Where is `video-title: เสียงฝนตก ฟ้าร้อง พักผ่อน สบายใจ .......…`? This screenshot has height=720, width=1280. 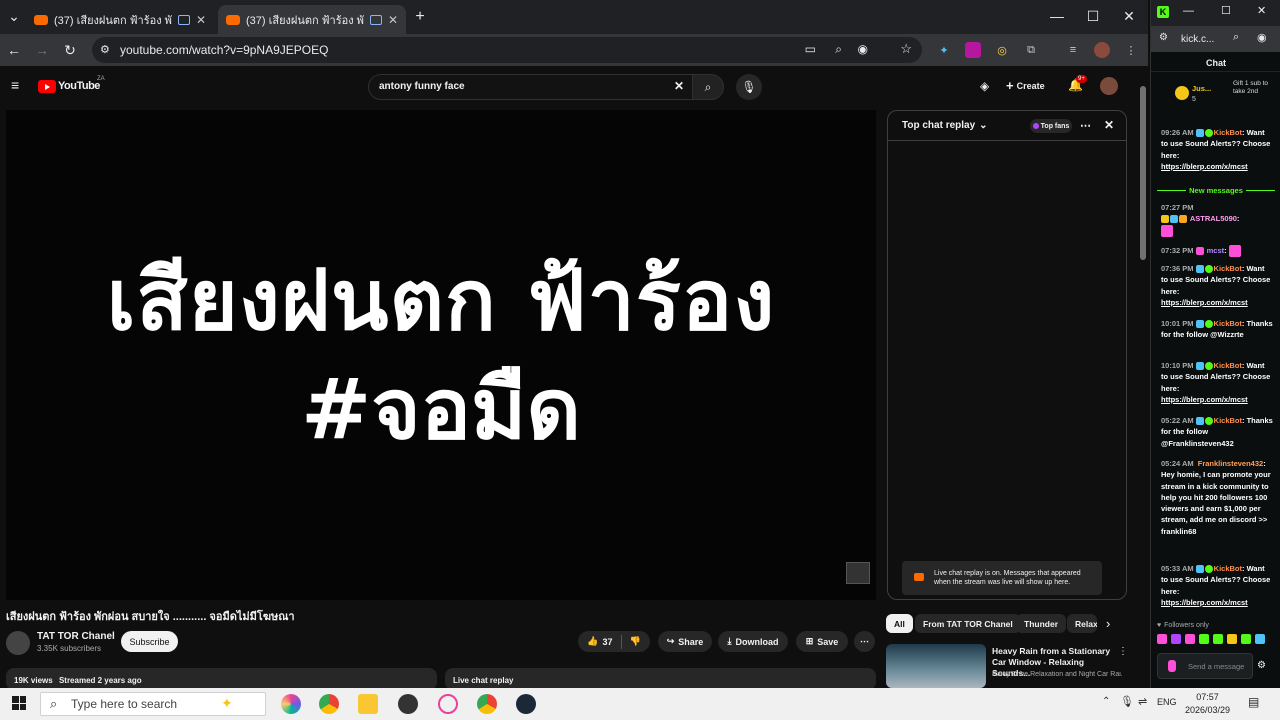 video-title: เสียงฝนตก ฟ้าร้อง พักผ่อน สบายใจ .......… is located at coordinates (150, 617).